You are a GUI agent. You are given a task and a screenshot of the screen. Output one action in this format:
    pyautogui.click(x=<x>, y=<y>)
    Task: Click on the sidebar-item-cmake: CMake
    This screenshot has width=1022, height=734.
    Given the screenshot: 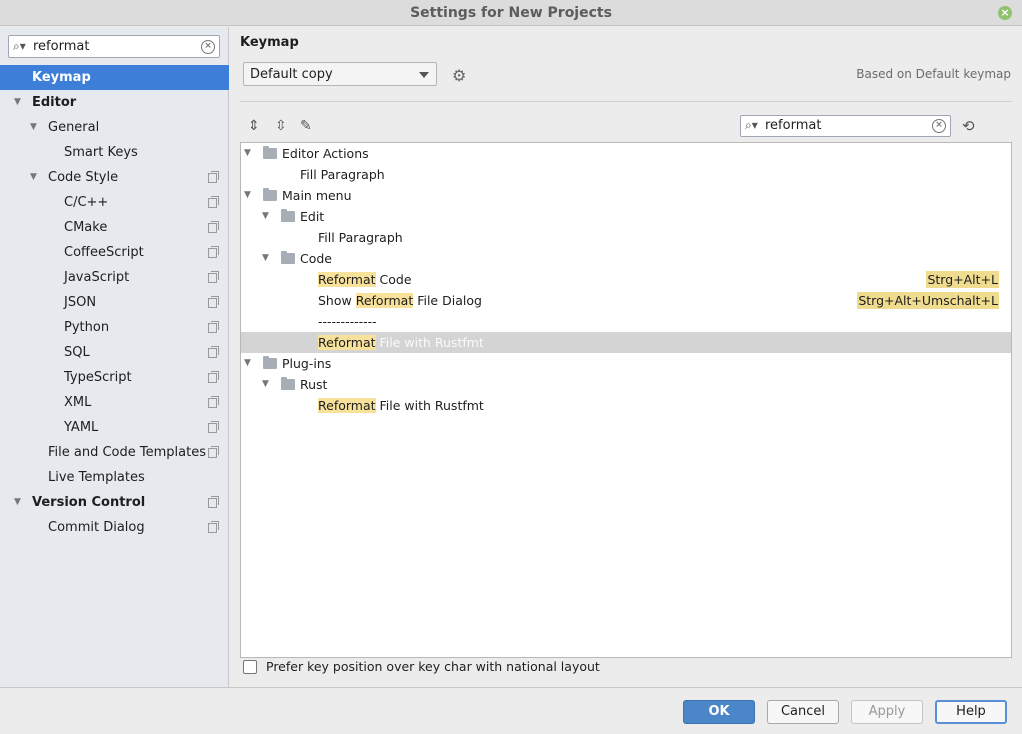 What is the action you would take?
    pyautogui.click(x=114, y=227)
    